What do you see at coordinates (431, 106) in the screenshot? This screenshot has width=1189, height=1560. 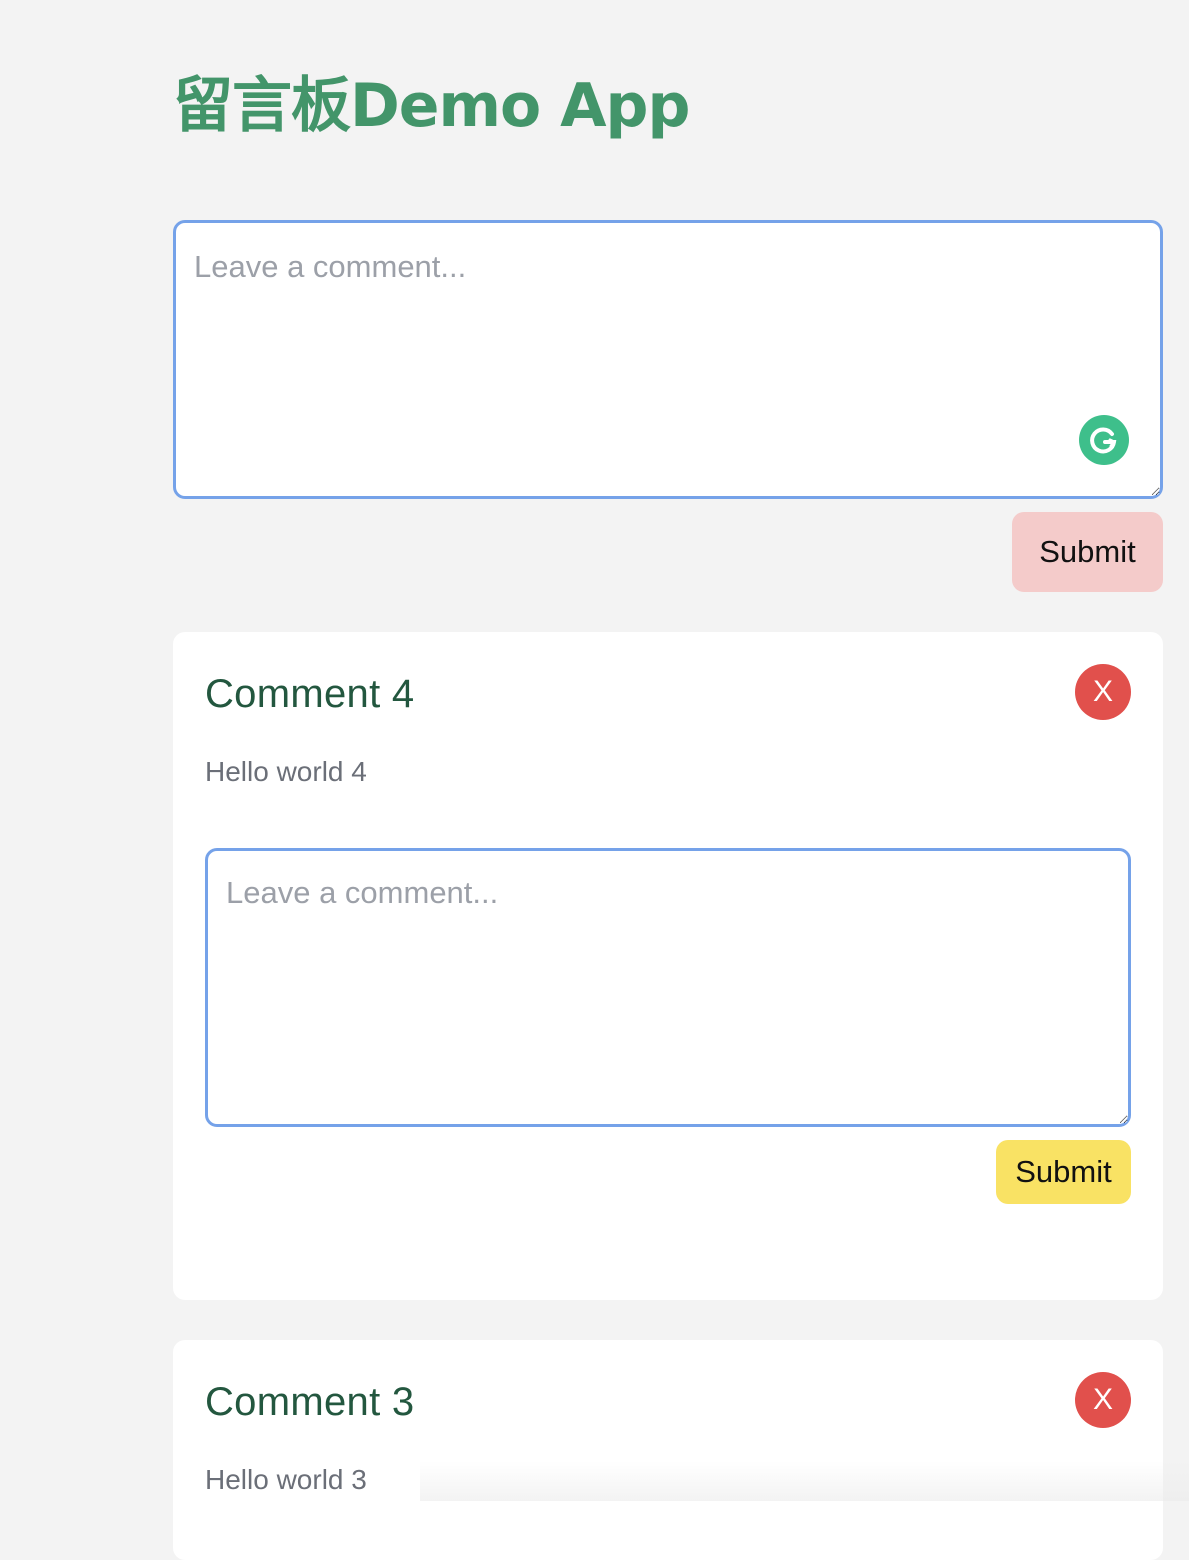 I see `page-title: 留言板Demo App` at bounding box center [431, 106].